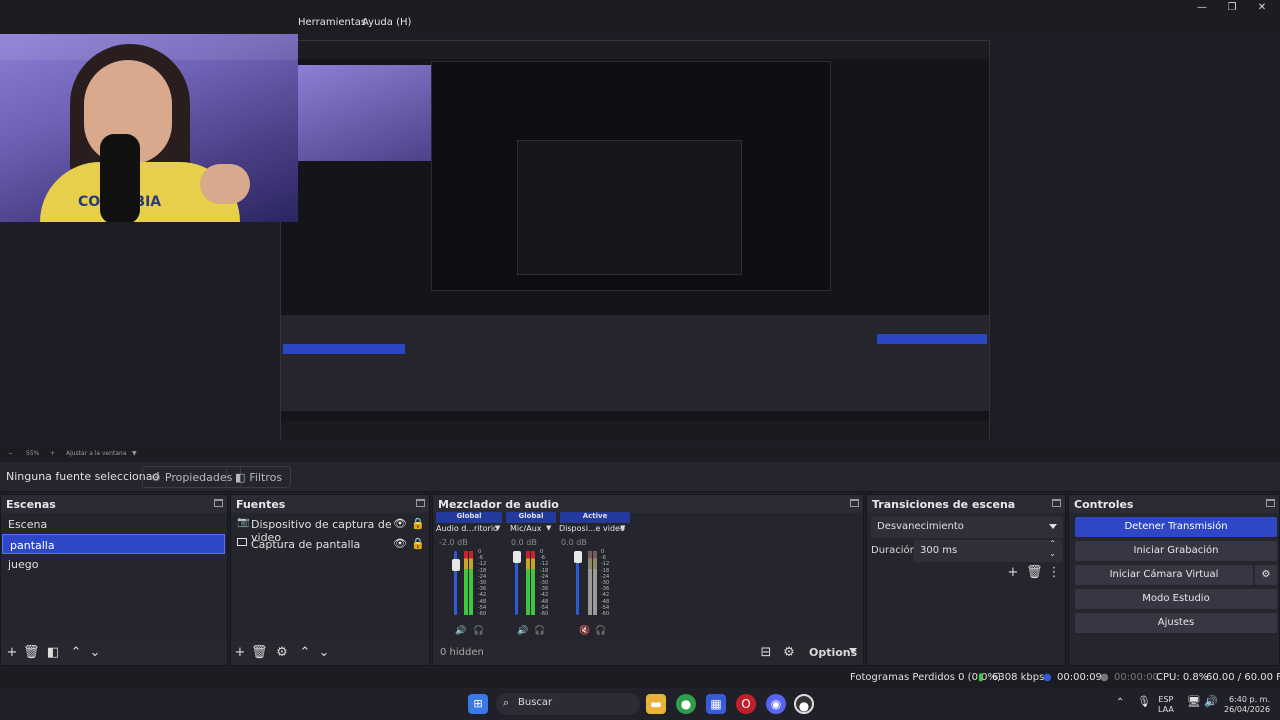  What do you see at coordinates (1176, 527) in the screenshot?
I see `stop-stream-button: Detener Transmisión` at bounding box center [1176, 527].